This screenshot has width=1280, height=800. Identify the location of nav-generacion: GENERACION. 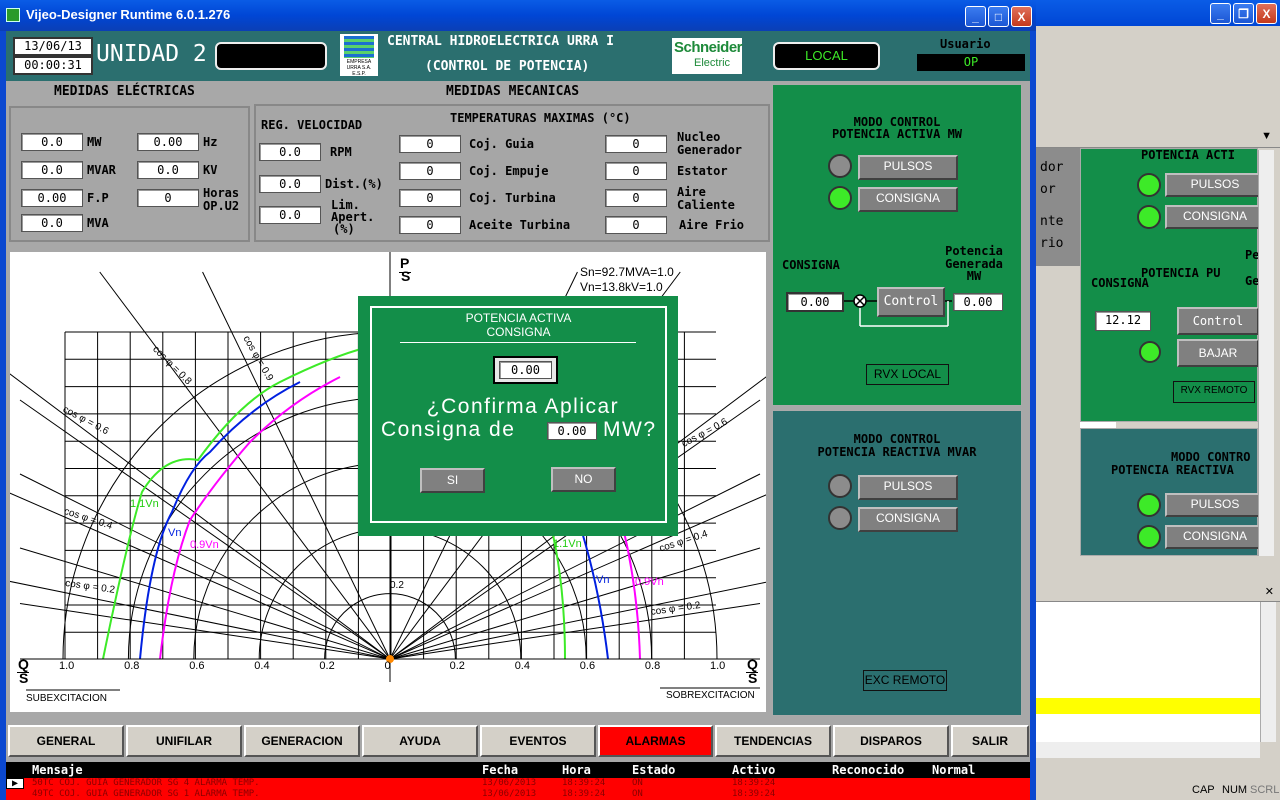
(302, 741).